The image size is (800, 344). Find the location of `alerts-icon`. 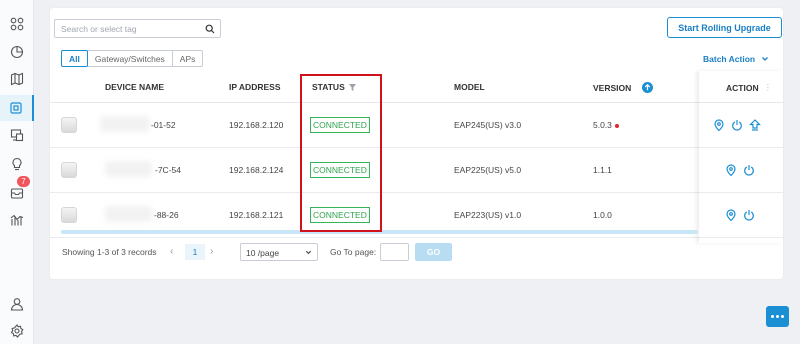

alerts-icon is located at coordinates (17, 193).